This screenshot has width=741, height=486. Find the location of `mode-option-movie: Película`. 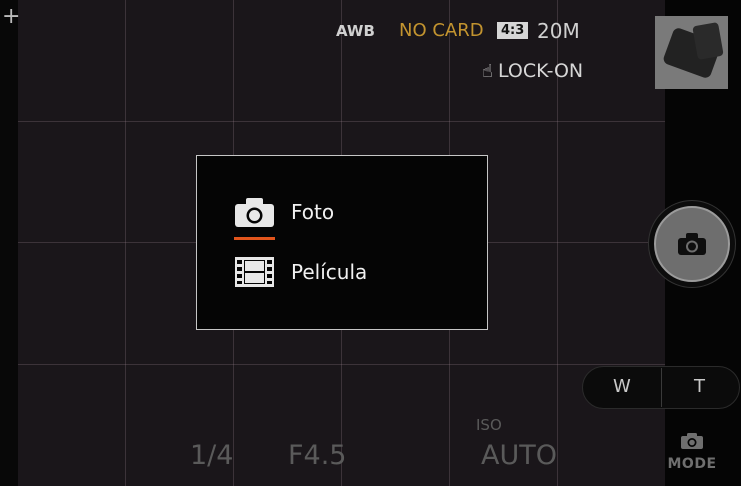

mode-option-movie: Película is located at coordinates (300, 272).